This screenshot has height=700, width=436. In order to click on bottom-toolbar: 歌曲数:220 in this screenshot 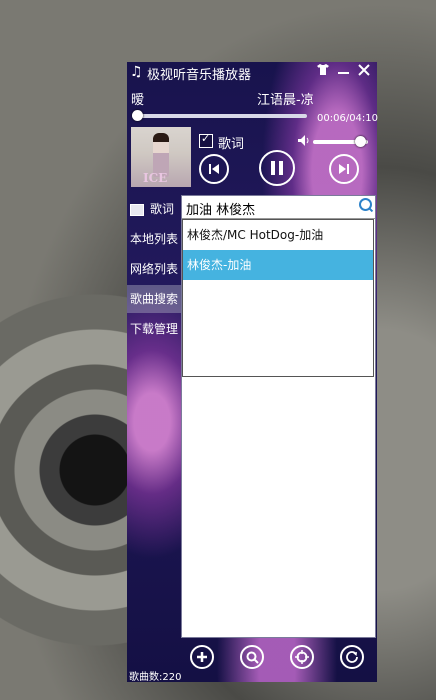, I will do `click(252, 660)`.